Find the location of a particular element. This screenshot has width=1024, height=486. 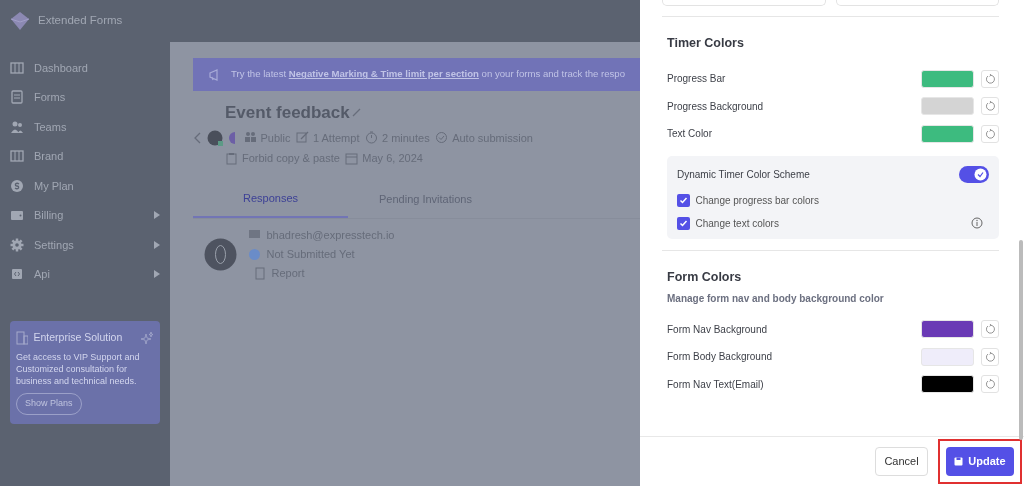

edit-icon is located at coordinates (302, 138).